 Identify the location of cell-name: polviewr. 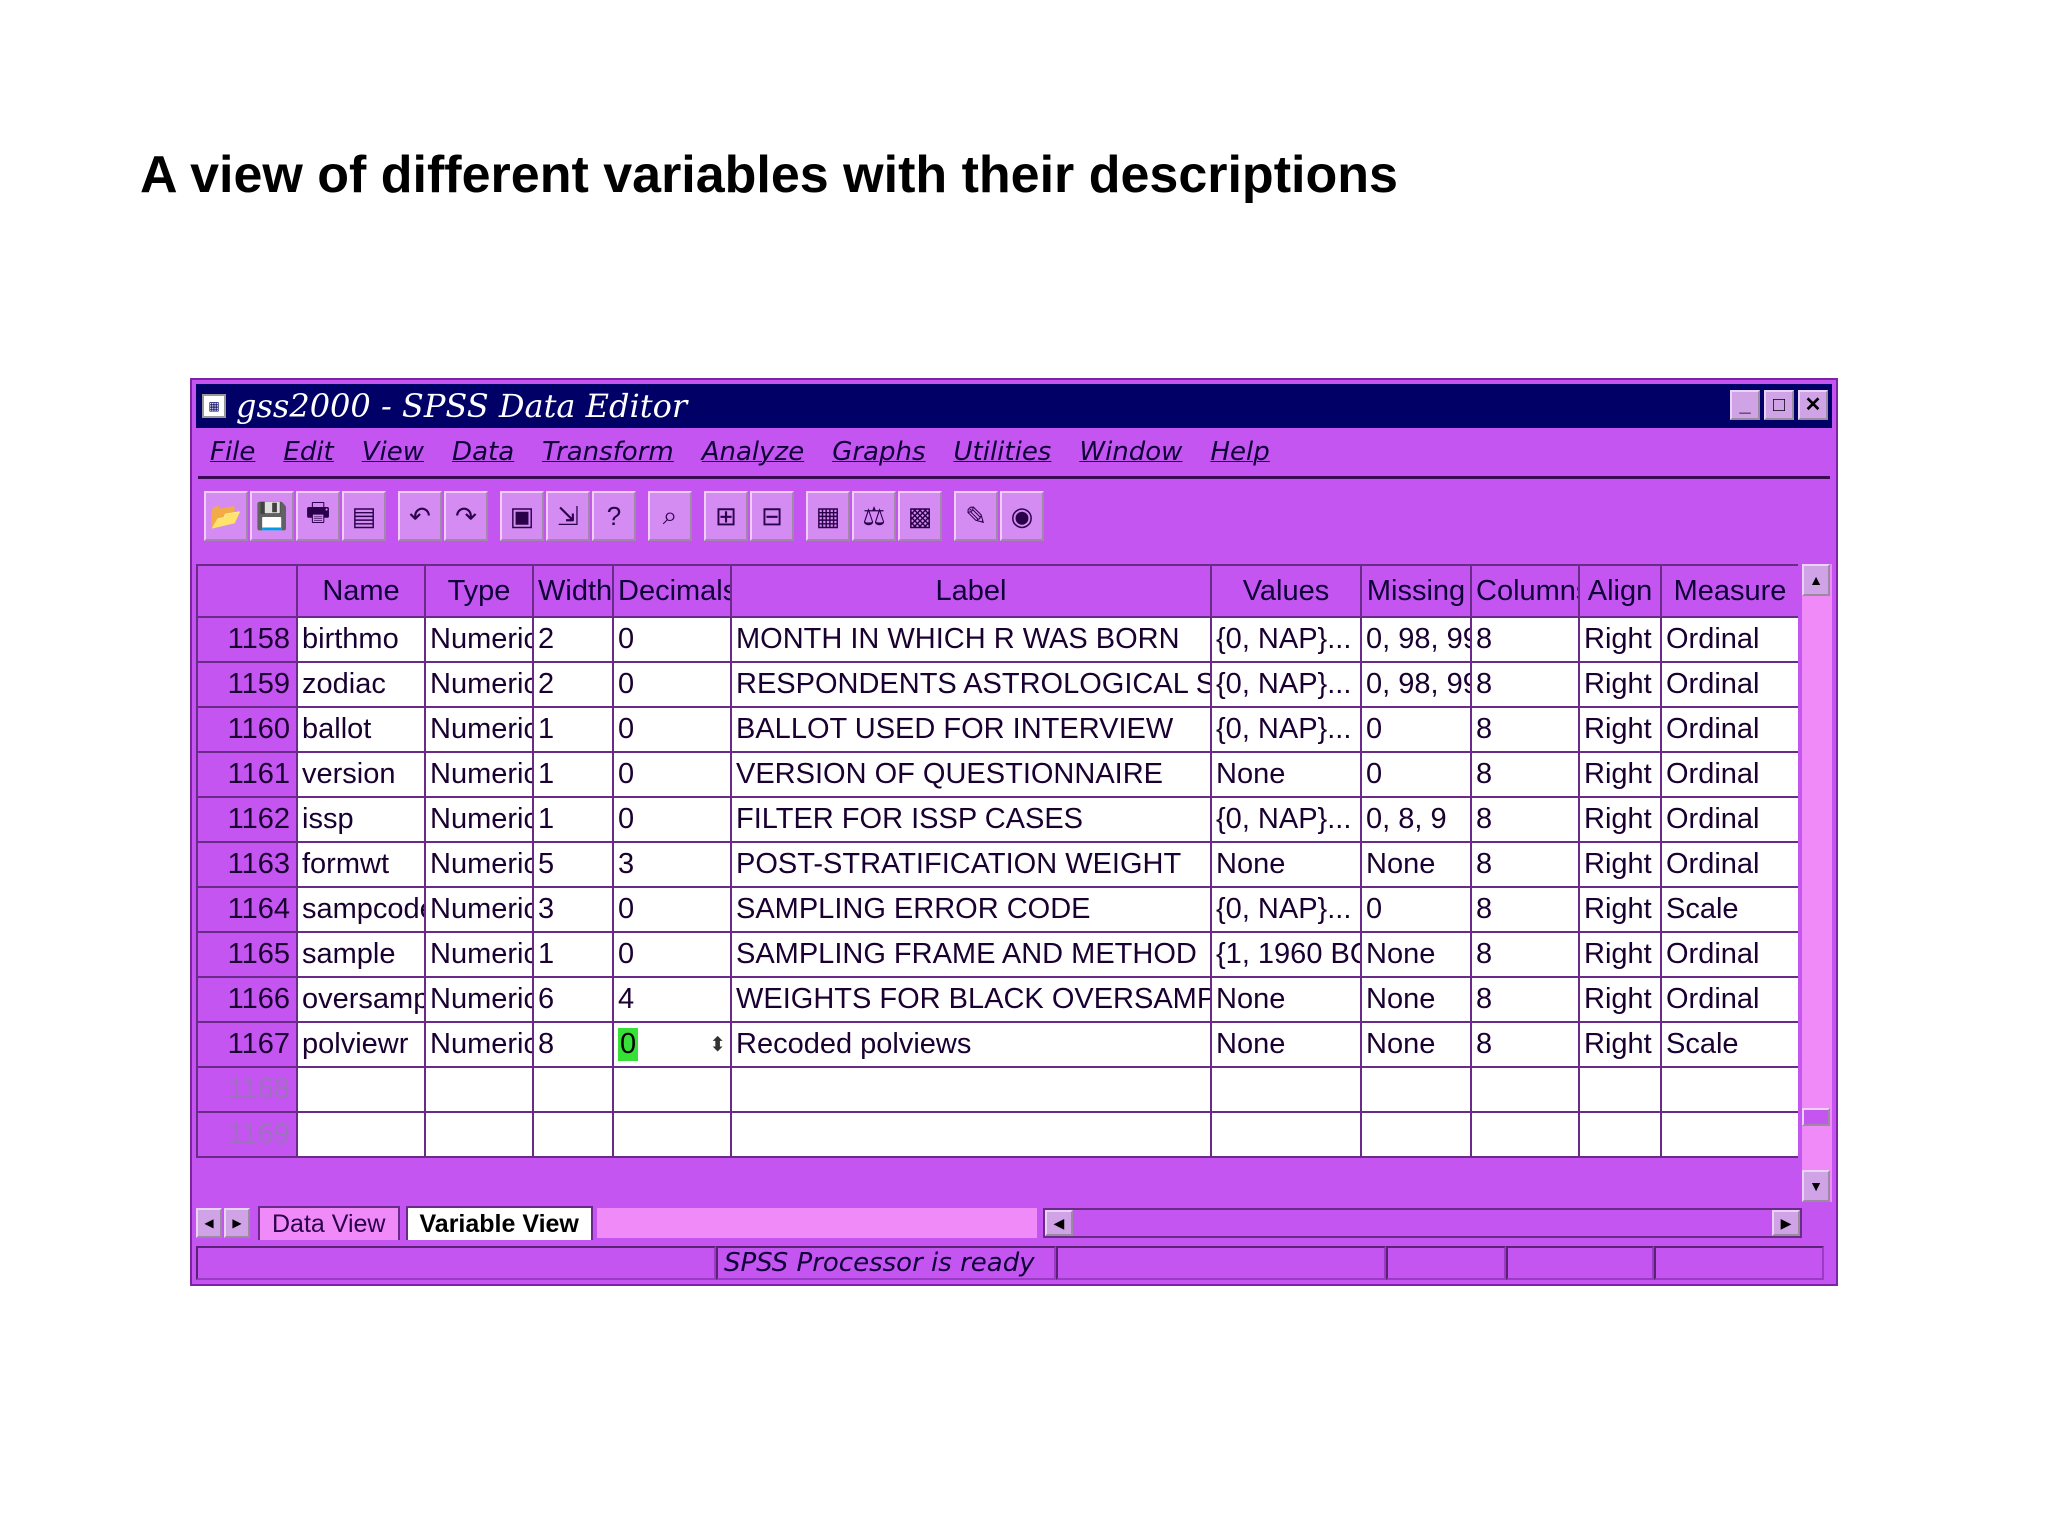
(361, 1044).